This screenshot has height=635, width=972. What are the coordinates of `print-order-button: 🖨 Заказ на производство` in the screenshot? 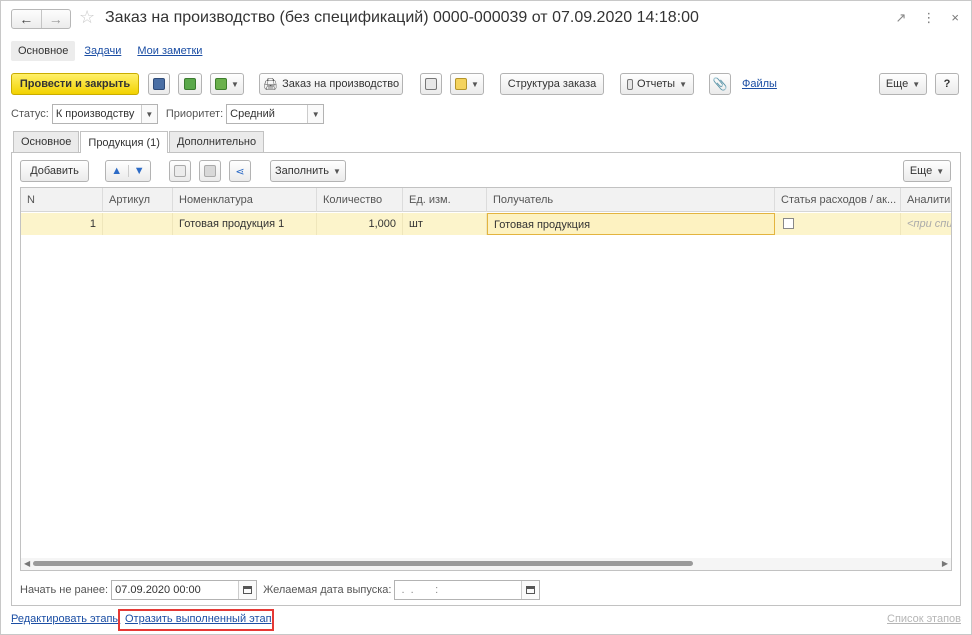 It's located at (331, 84).